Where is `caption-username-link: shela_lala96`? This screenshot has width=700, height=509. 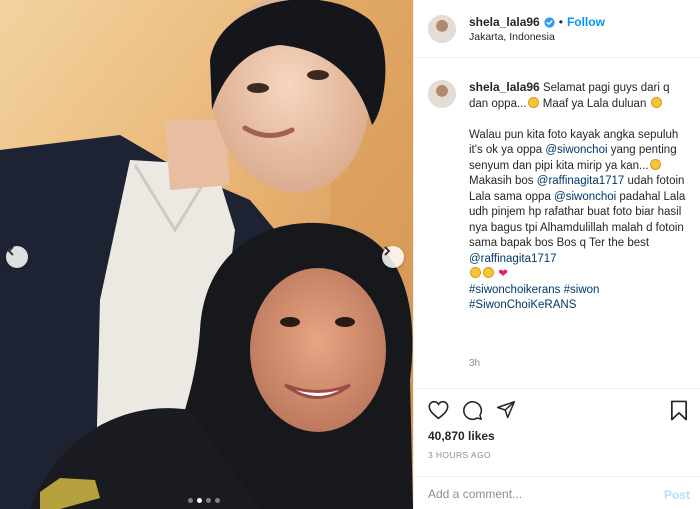 caption-username-link: shela_lala96 is located at coordinates (504, 87).